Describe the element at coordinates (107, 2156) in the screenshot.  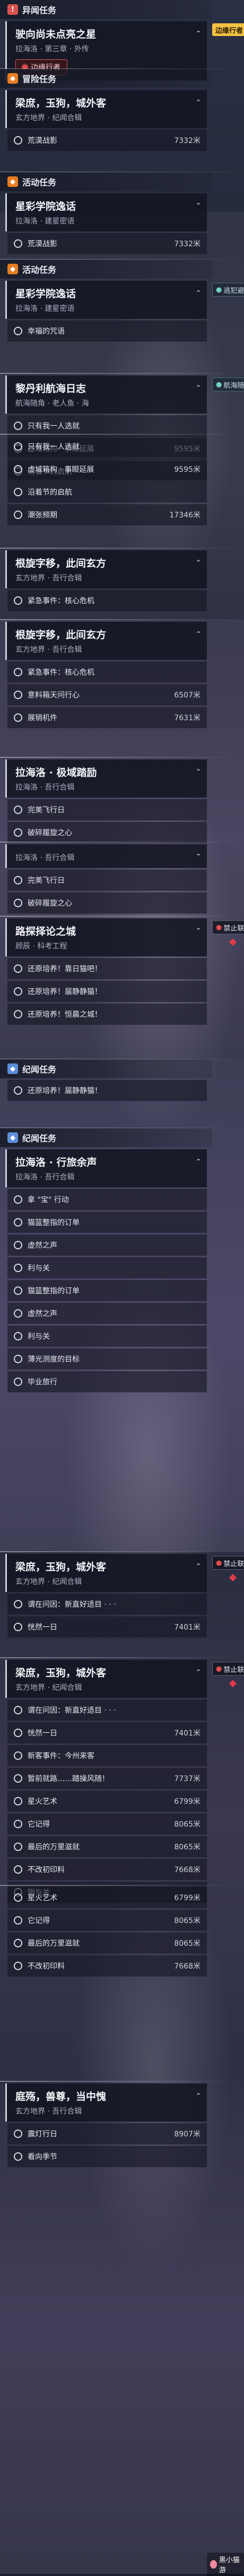
I see `quest-objective-row: 看向季节` at that location.